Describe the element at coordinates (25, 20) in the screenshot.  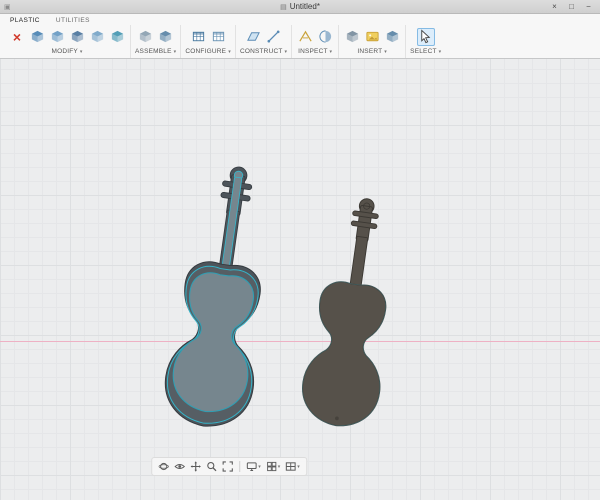
I see `tab-plastic: PLASTIC` at that location.